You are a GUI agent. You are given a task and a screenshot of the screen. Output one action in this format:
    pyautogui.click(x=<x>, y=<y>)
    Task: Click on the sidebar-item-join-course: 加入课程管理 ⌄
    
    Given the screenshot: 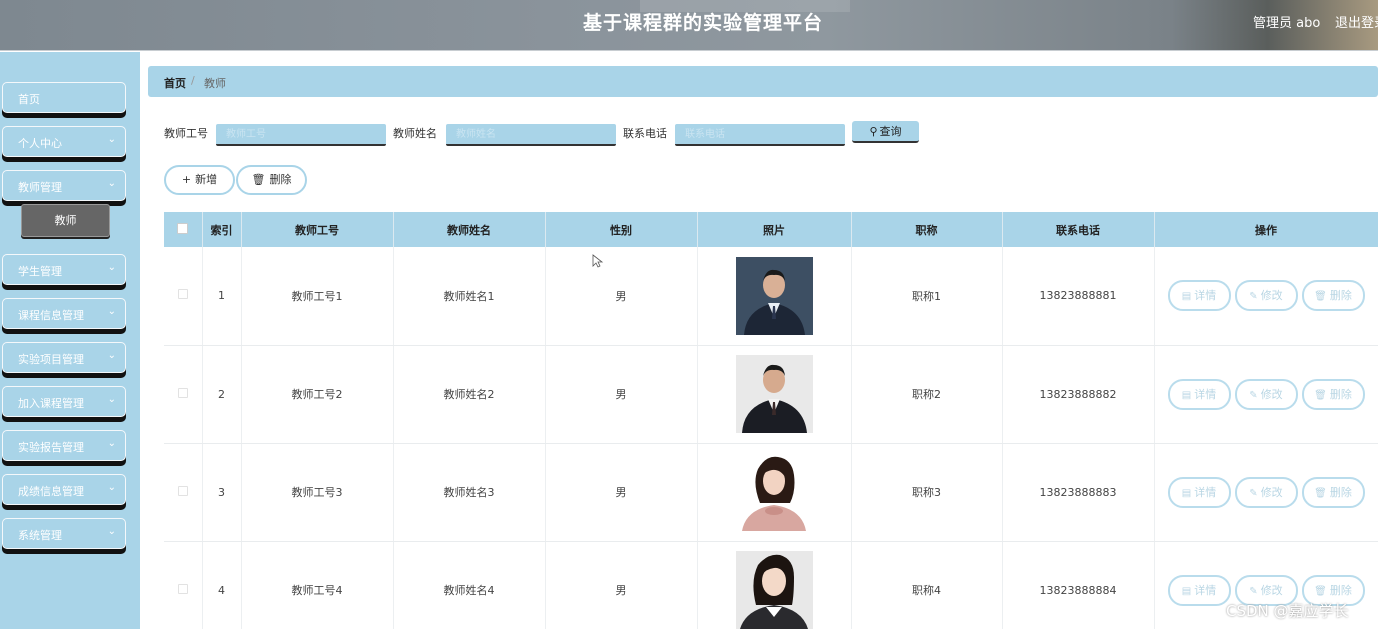 What is the action you would take?
    pyautogui.click(x=64, y=401)
    